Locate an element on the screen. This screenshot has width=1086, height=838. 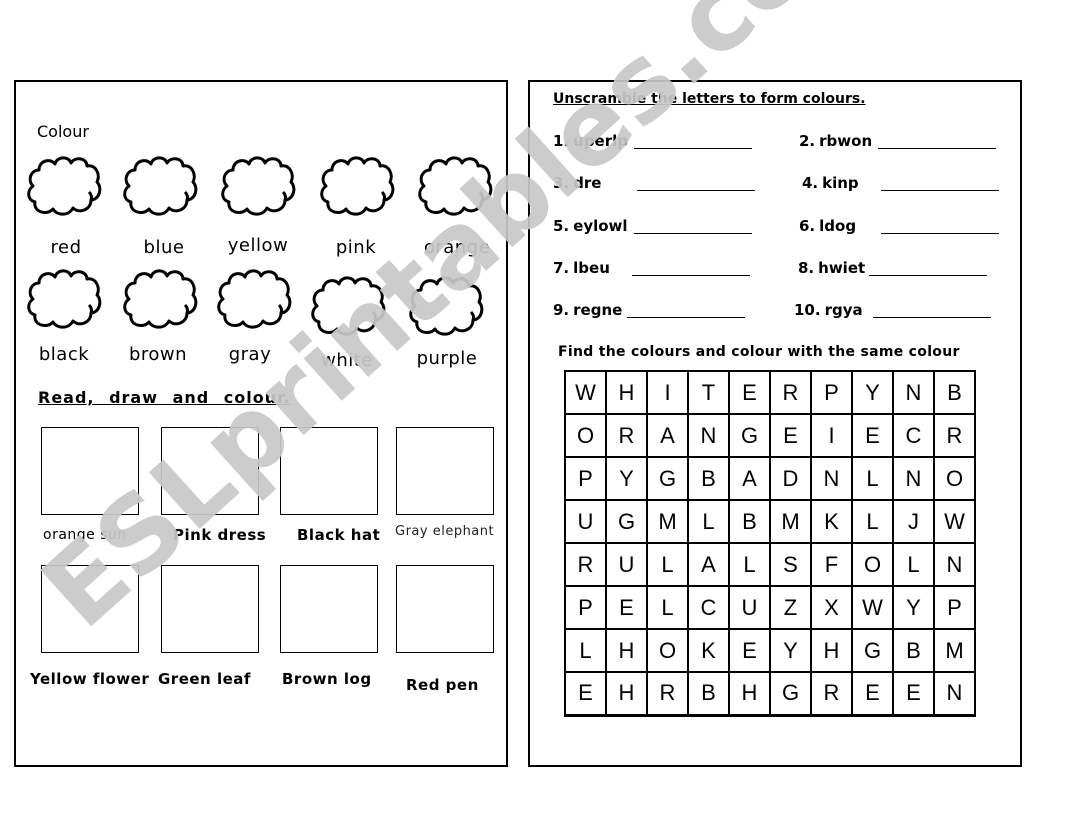
grid-cell: X is located at coordinates (831, 607).